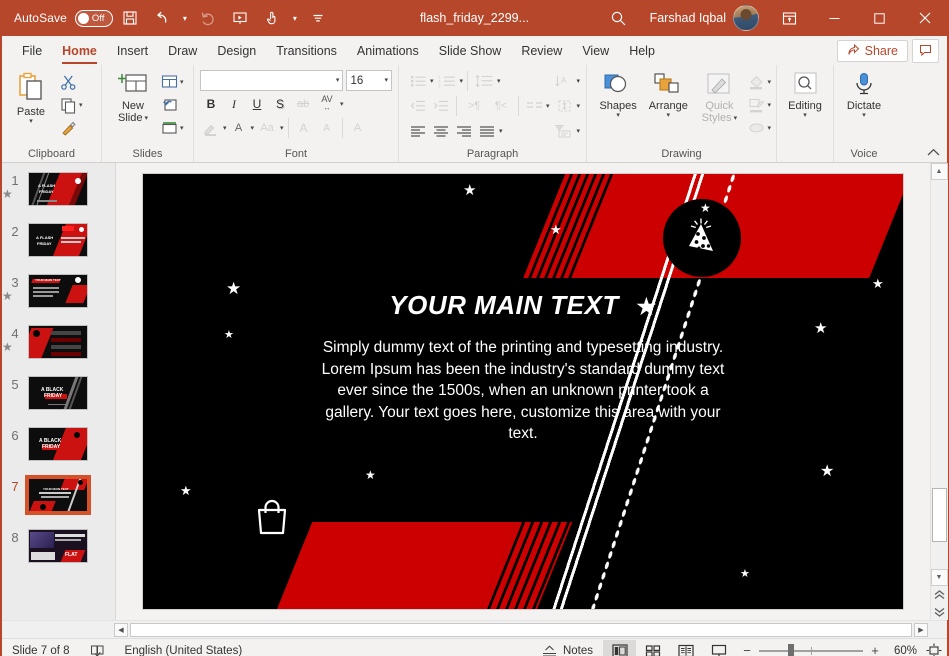 The width and height of the screenshot is (949, 656). I want to click on text-direction-icon: A, so click(563, 81).